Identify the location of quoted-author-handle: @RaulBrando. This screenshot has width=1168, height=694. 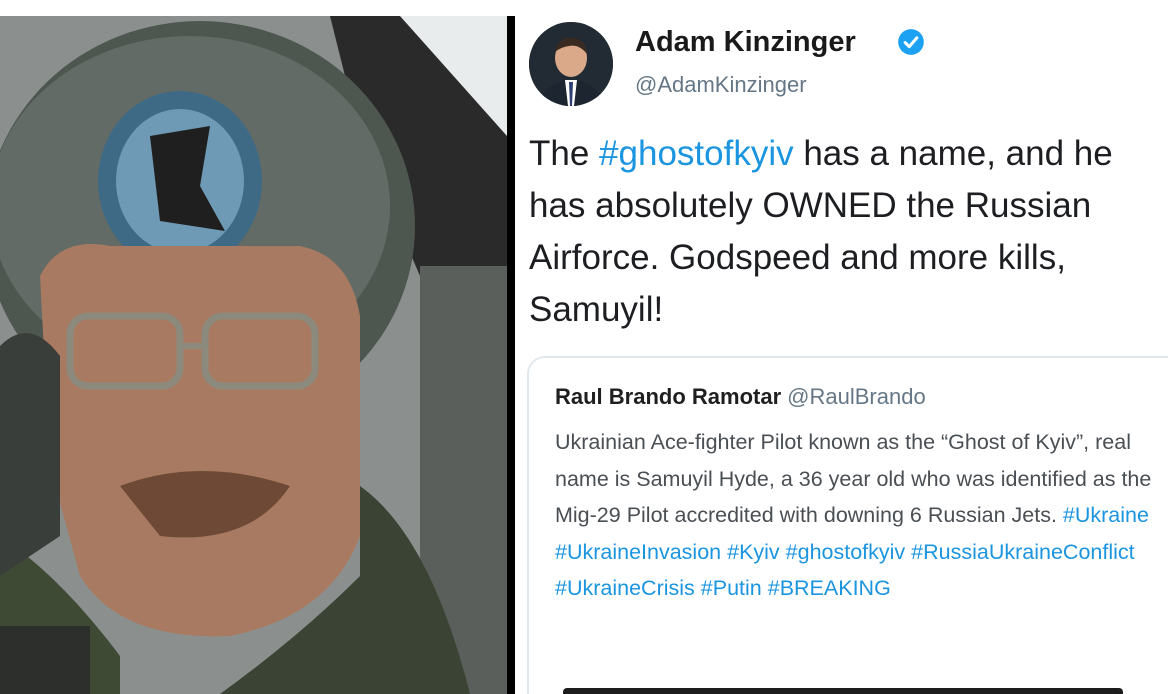
(856, 396).